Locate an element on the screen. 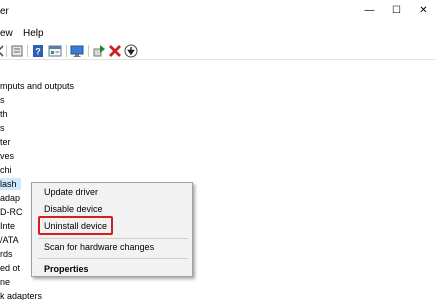  tree-item: adap is located at coordinates (10, 198).